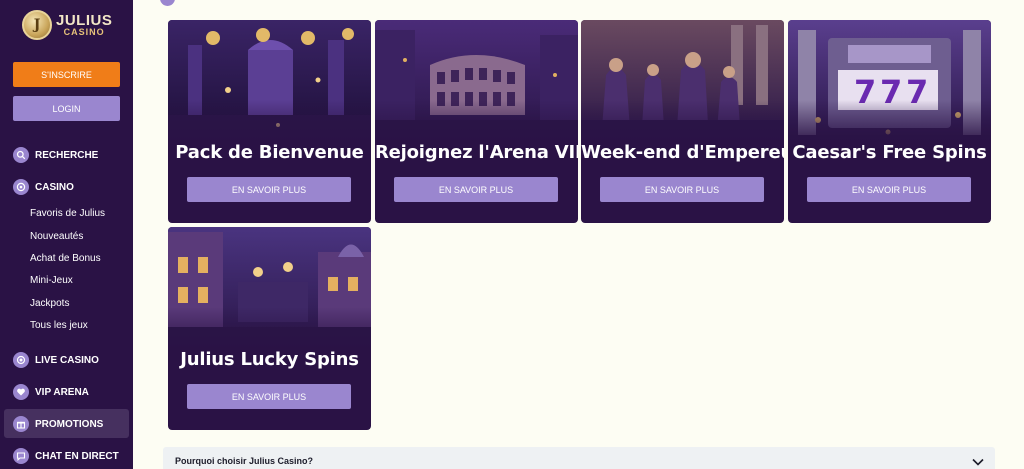 The width and height of the screenshot is (1024, 469). Describe the element at coordinates (37, 25) in the screenshot. I see `logo-coin-icon: J` at that location.